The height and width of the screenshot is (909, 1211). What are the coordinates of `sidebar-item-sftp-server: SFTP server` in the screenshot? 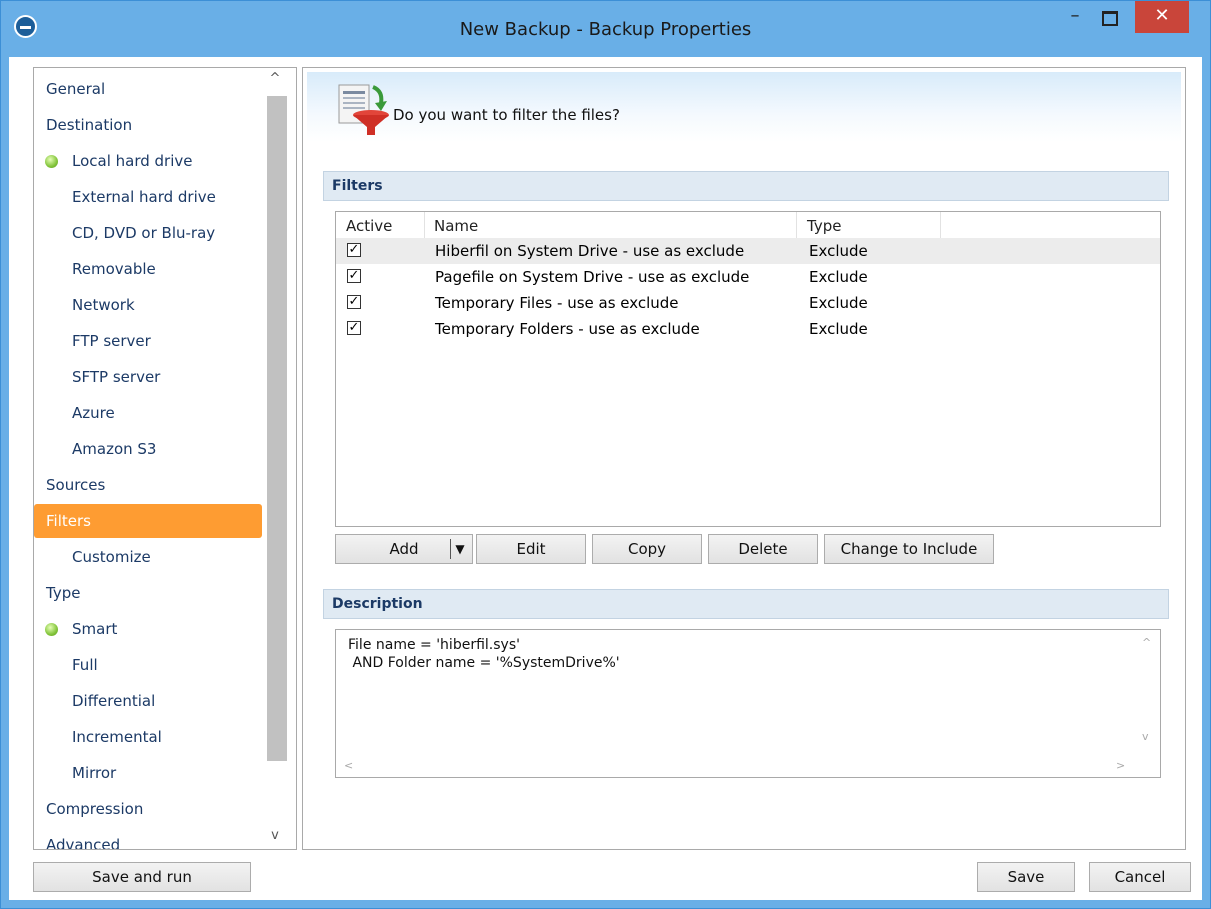 It's located at (152, 377).